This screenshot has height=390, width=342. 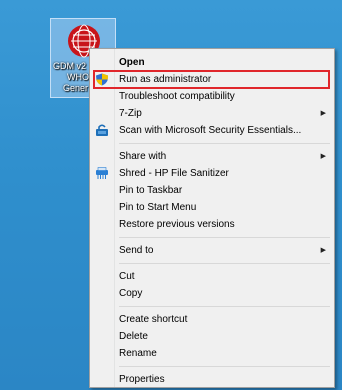 I want to click on security-essentials-icon, so click(x=102, y=130).